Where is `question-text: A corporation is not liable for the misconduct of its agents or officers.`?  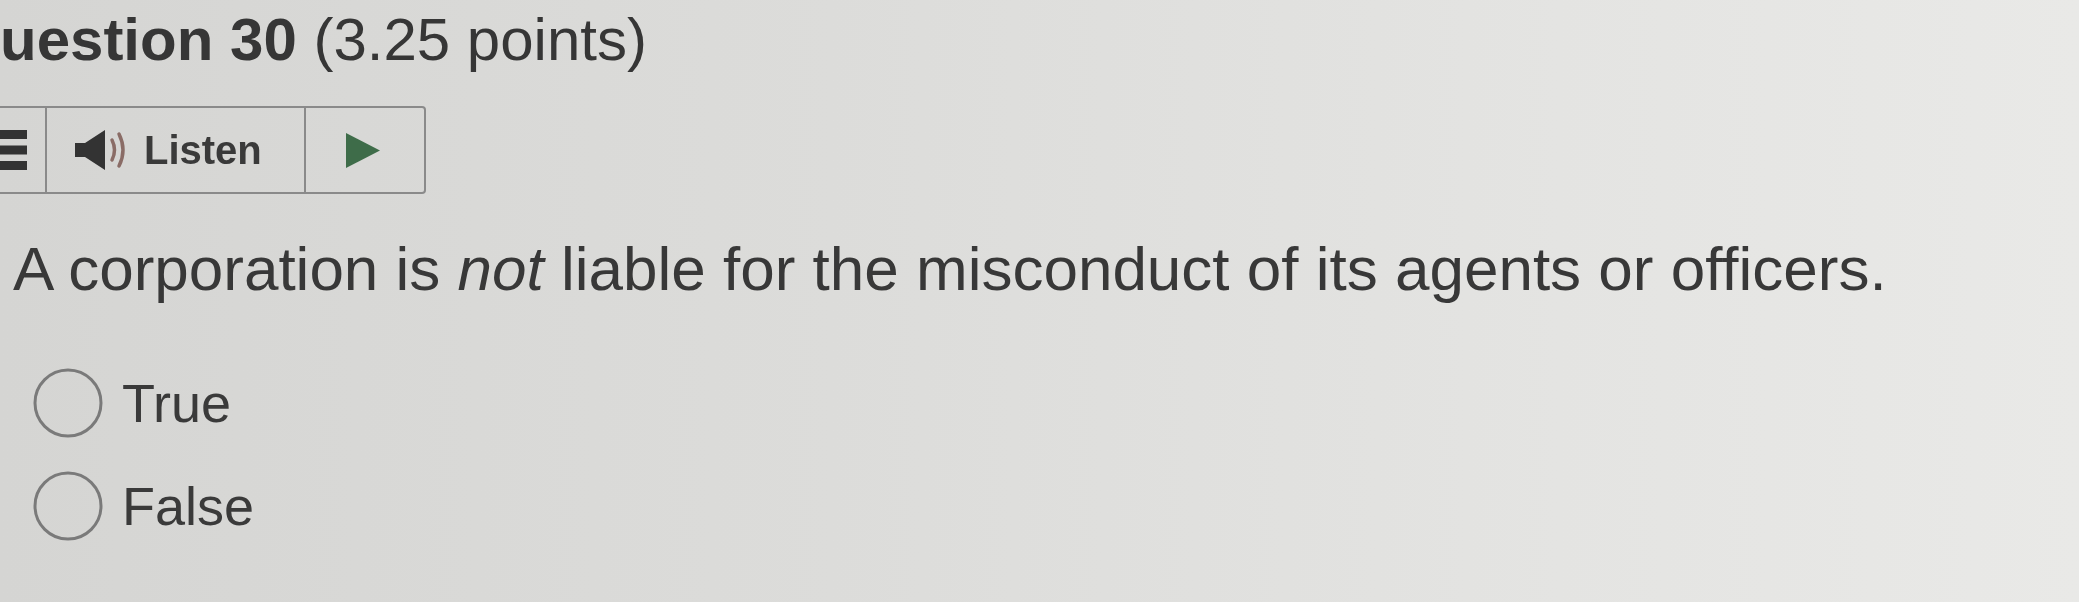
question-text: A corporation is not liable for the misconduct of its agents or officers. is located at coordinates (950, 269).